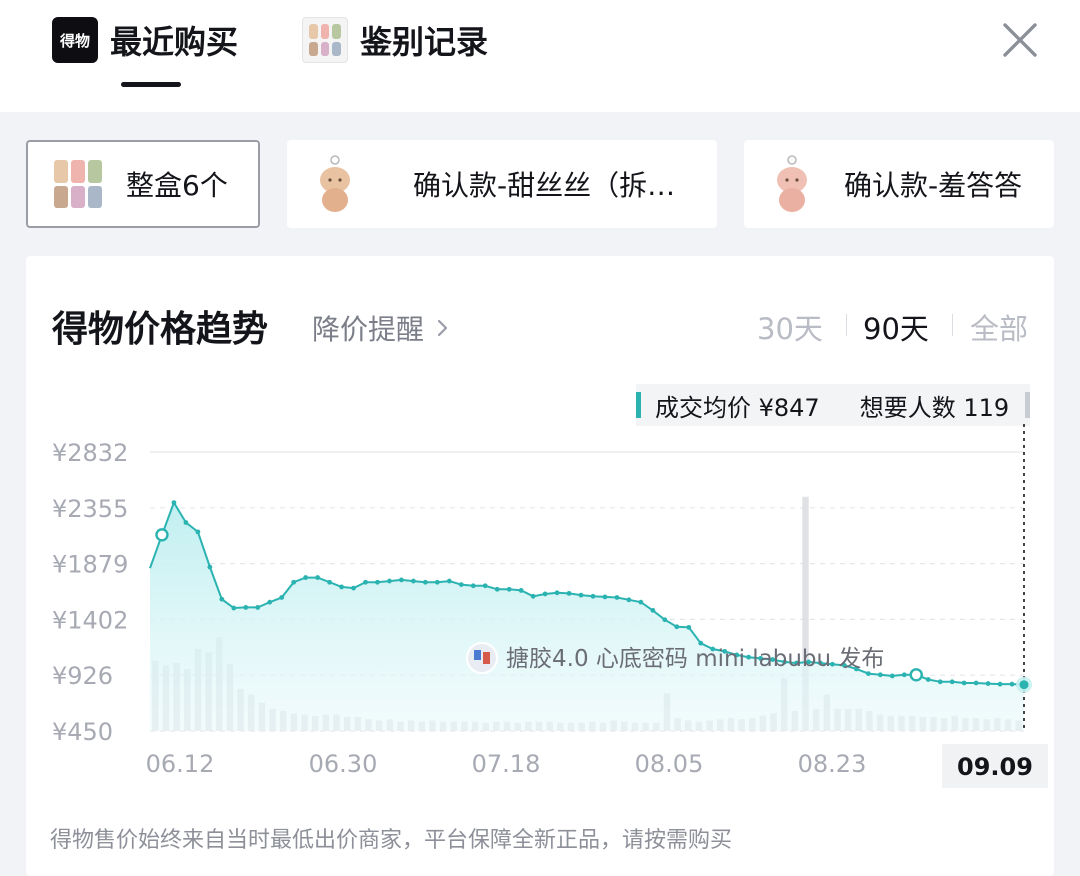 The image size is (1080, 876). What do you see at coordinates (424, 42) in the screenshot?
I see `tab-label: 鉴别记录` at bounding box center [424, 42].